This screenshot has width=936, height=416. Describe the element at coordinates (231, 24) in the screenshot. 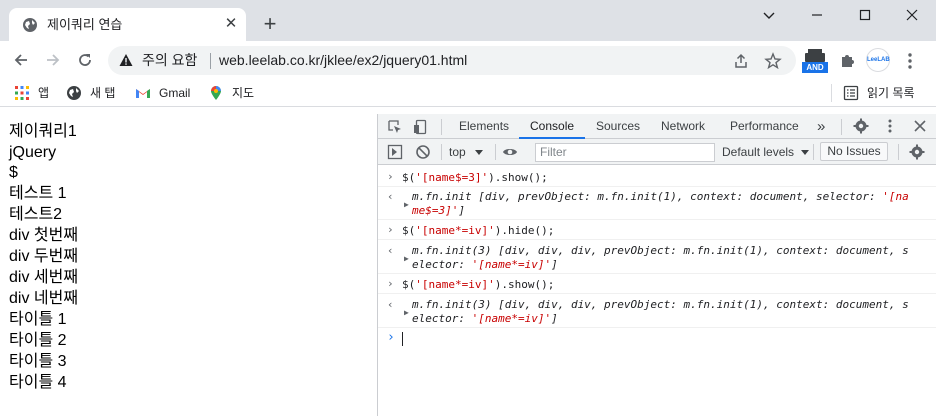

I see `tab-close-icon: ✕` at that location.